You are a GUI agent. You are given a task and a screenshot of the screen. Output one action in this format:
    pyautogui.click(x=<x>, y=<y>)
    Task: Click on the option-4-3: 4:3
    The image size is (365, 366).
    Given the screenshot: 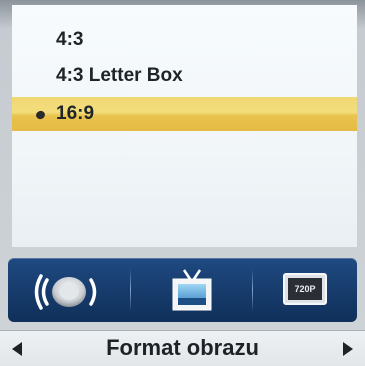 What is the action you would take?
    pyautogui.click(x=184, y=40)
    